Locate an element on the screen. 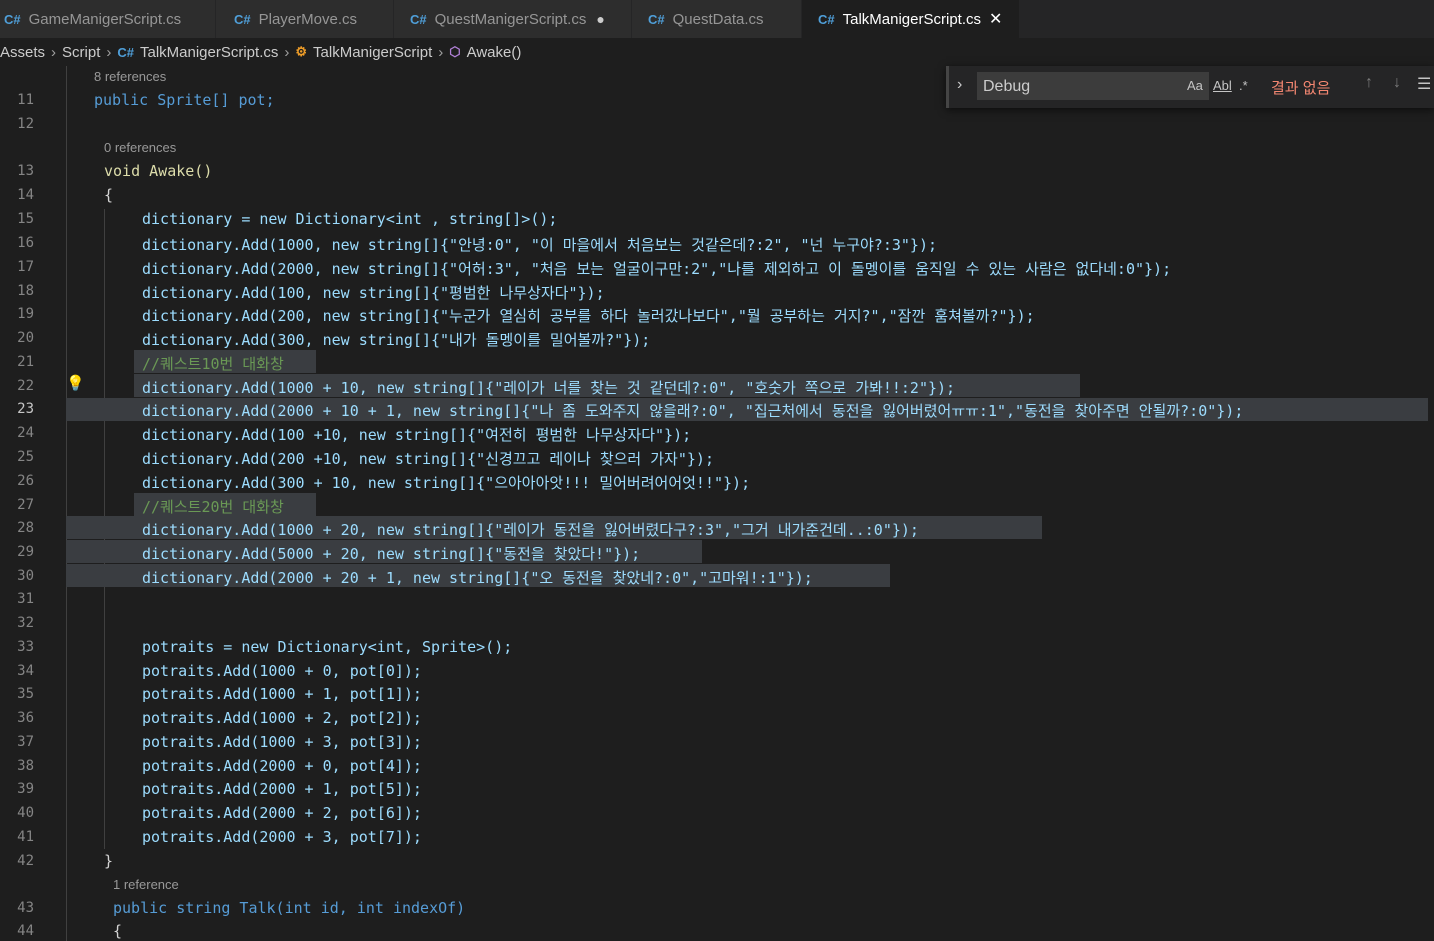 Image resolution: width=1434 pixels, height=941 pixels. tab-gamemanigerscript: C# GameManigerScript.cs is located at coordinates (108, 19).